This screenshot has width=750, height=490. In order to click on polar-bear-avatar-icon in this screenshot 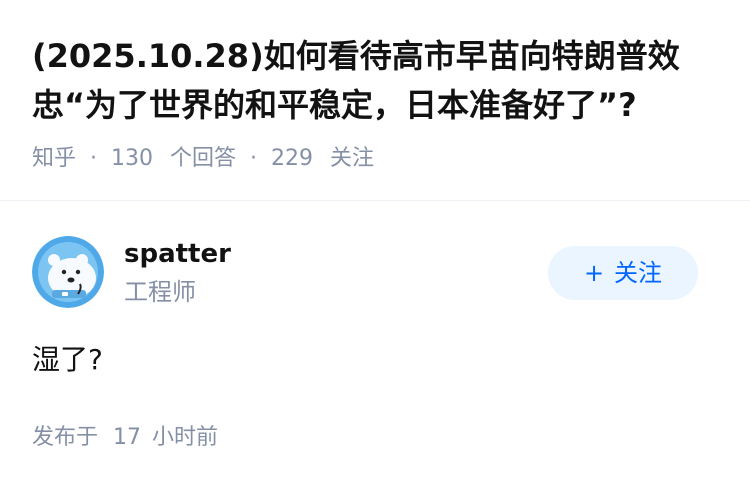, I will do `click(68, 272)`.